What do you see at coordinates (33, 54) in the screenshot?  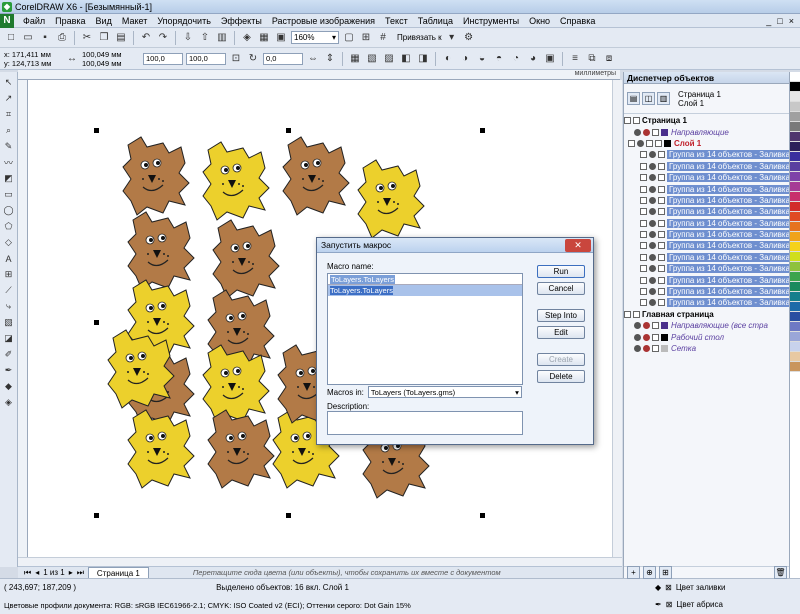 I see `x-position-field: x: 171,411 мм` at bounding box center [33, 54].